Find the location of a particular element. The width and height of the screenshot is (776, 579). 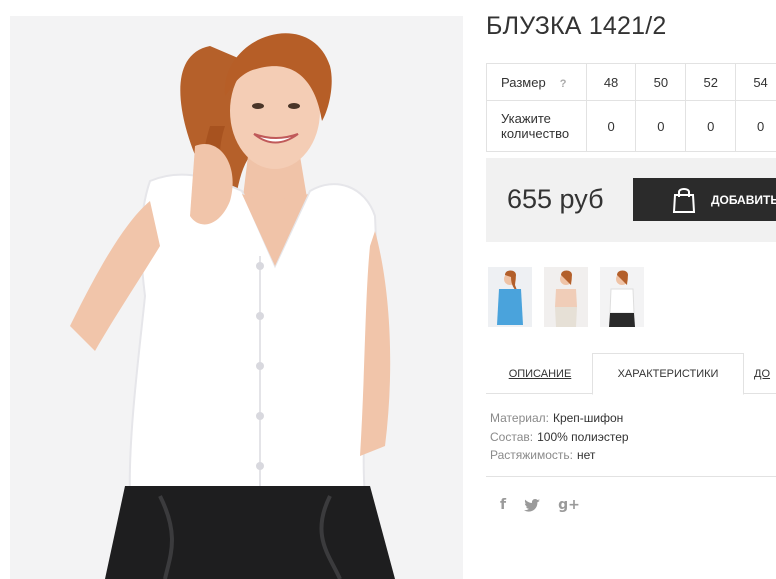

spec-material: Материал: Креп-шифон is located at coordinates (559, 418).